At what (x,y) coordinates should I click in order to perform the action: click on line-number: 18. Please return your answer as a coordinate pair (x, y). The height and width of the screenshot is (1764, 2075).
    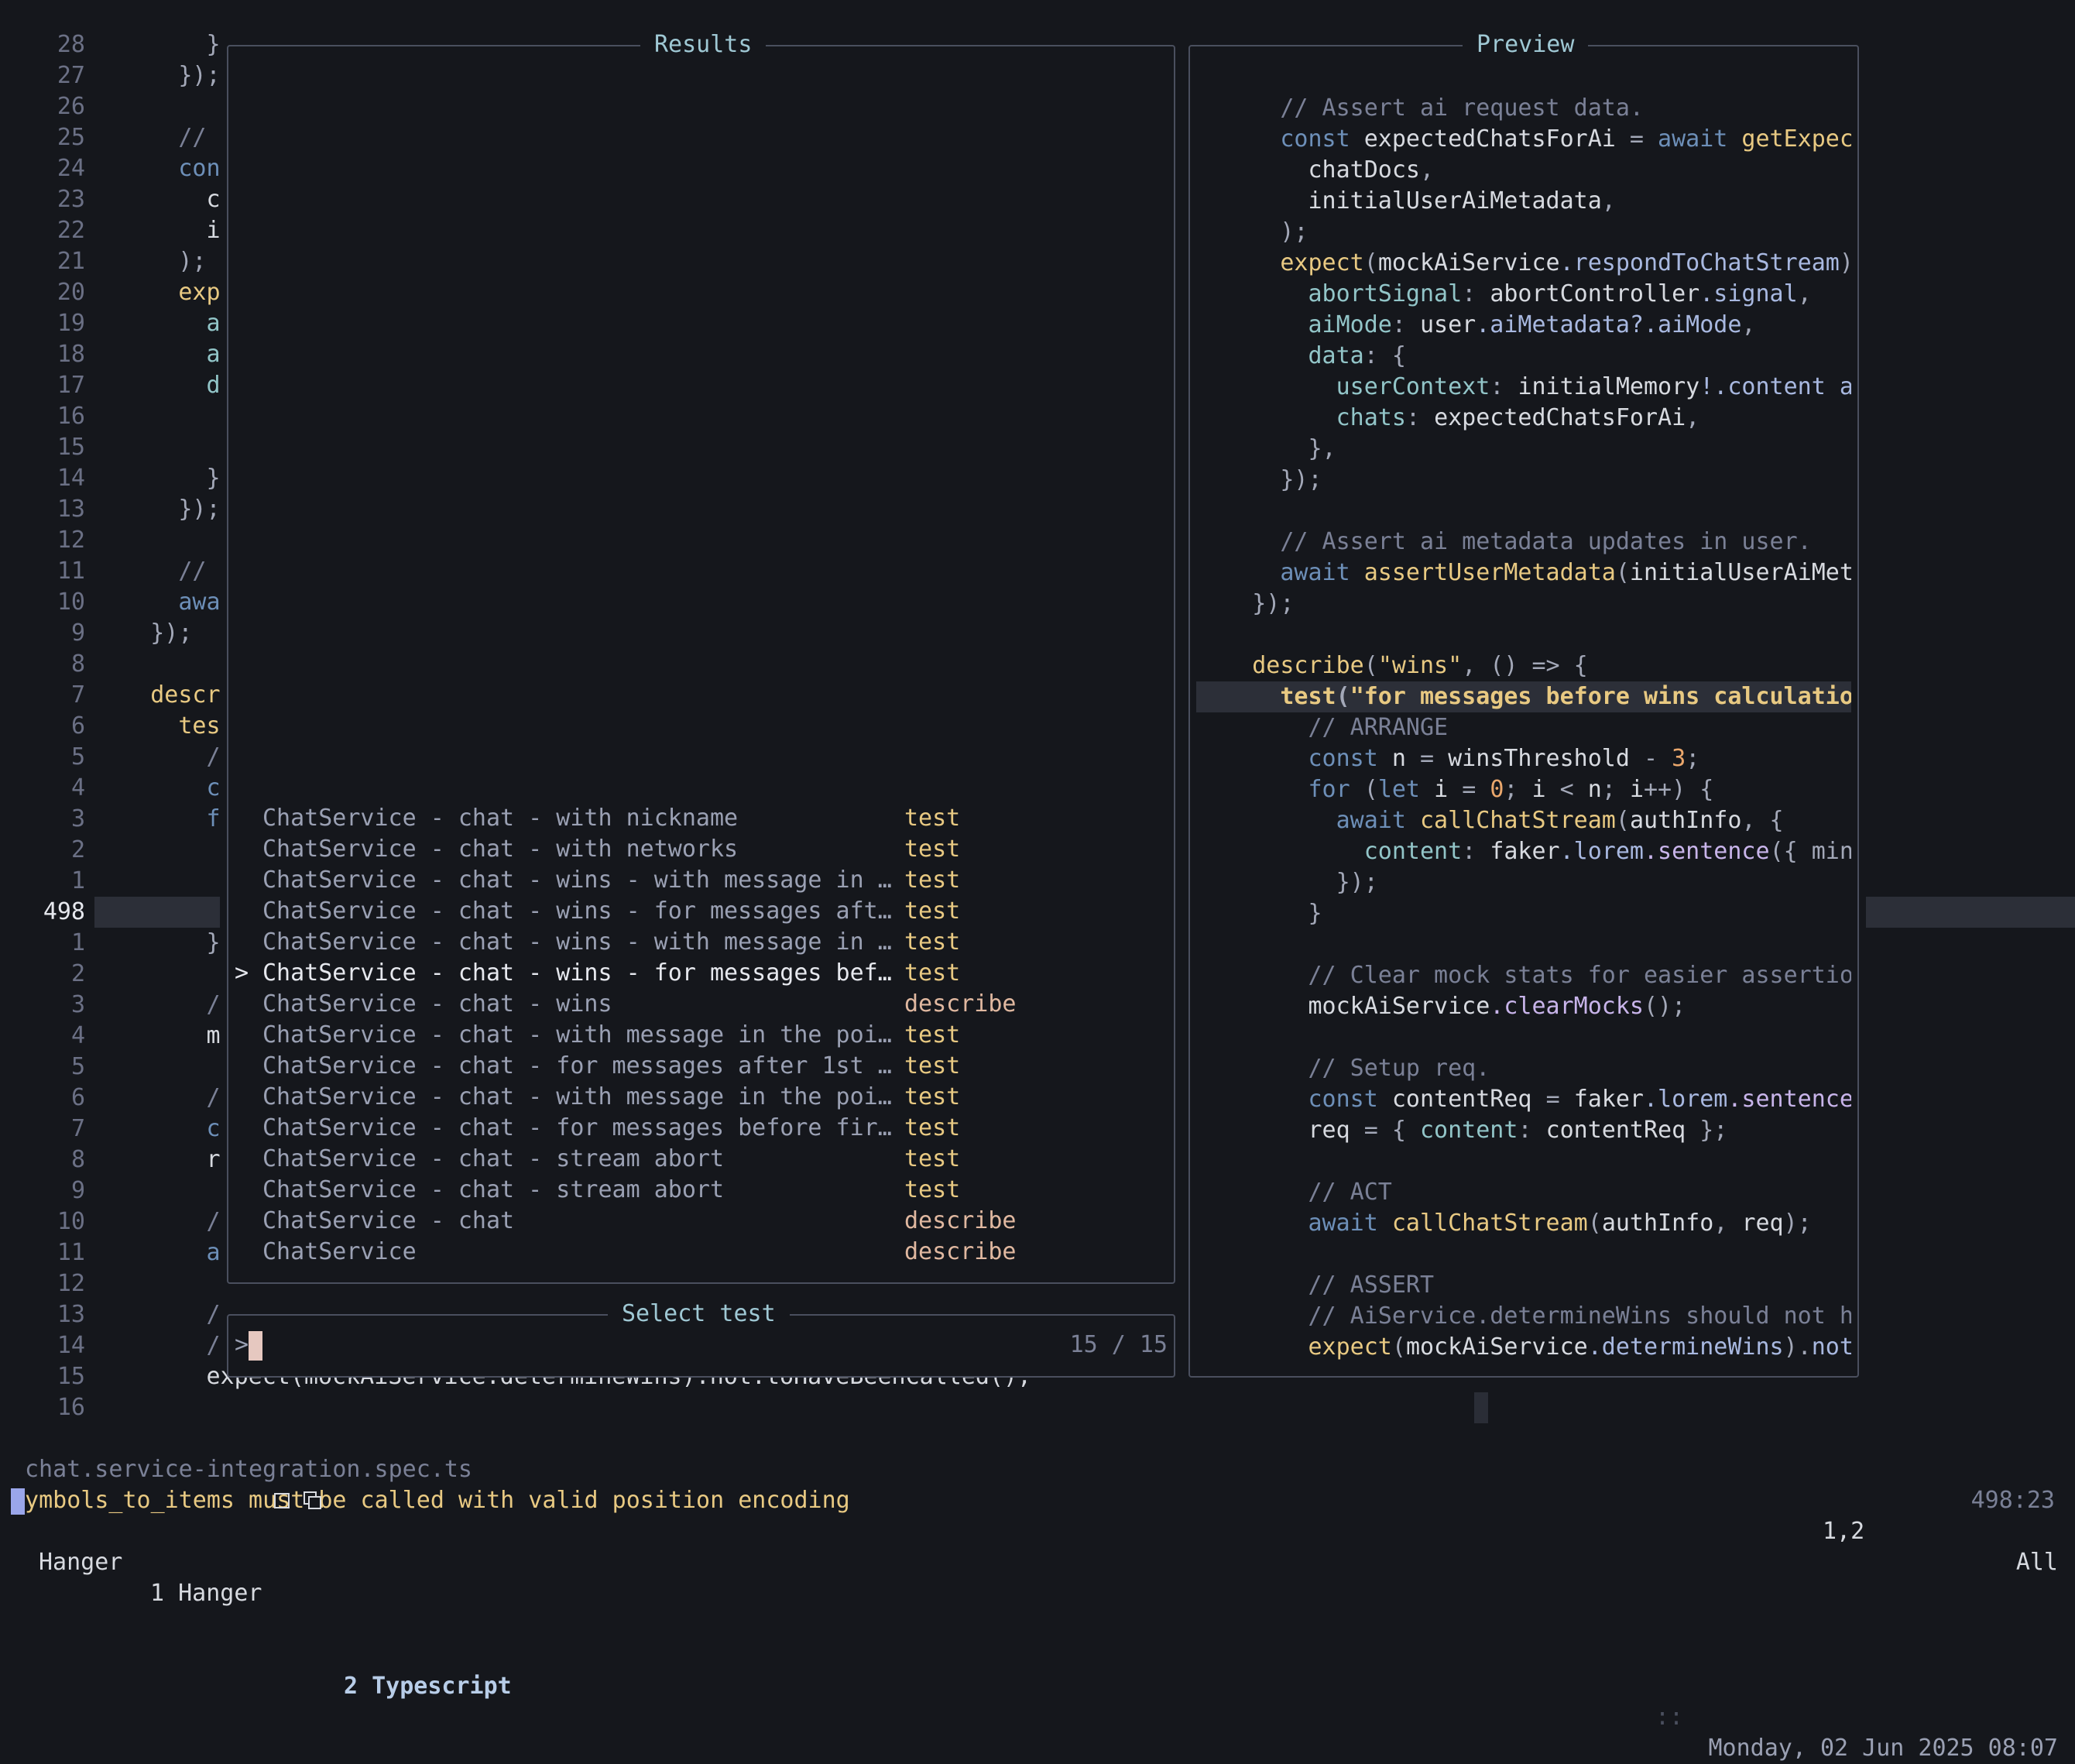
    Looking at the image, I should click on (71, 354).